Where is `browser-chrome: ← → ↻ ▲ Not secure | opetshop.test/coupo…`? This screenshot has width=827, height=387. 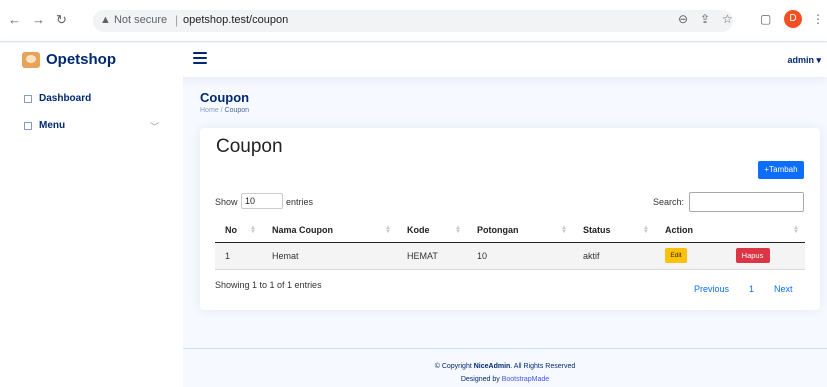
browser-chrome: ← → ↻ ▲ Not secure | opetshop.test/coupo… is located at coordinates (413, 21).